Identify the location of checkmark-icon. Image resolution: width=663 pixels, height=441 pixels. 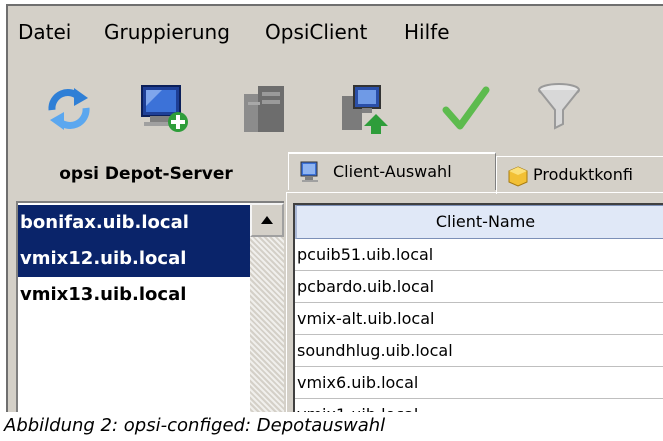
(465, 108).